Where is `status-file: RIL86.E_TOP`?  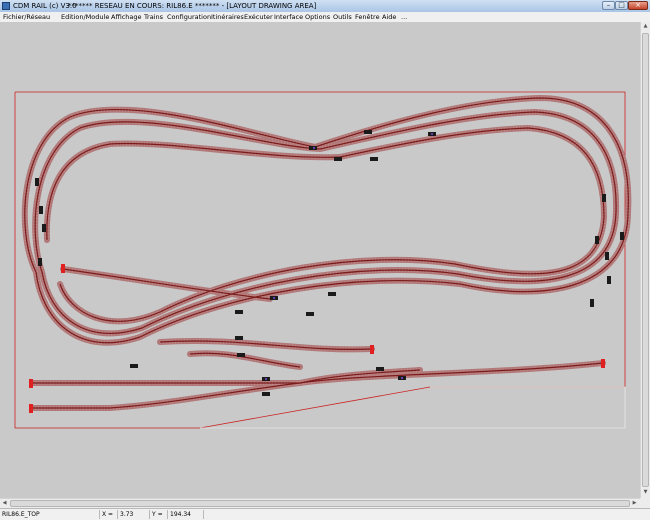 status-file: RIL86.E_TOP is located at coordinates (50, 514).